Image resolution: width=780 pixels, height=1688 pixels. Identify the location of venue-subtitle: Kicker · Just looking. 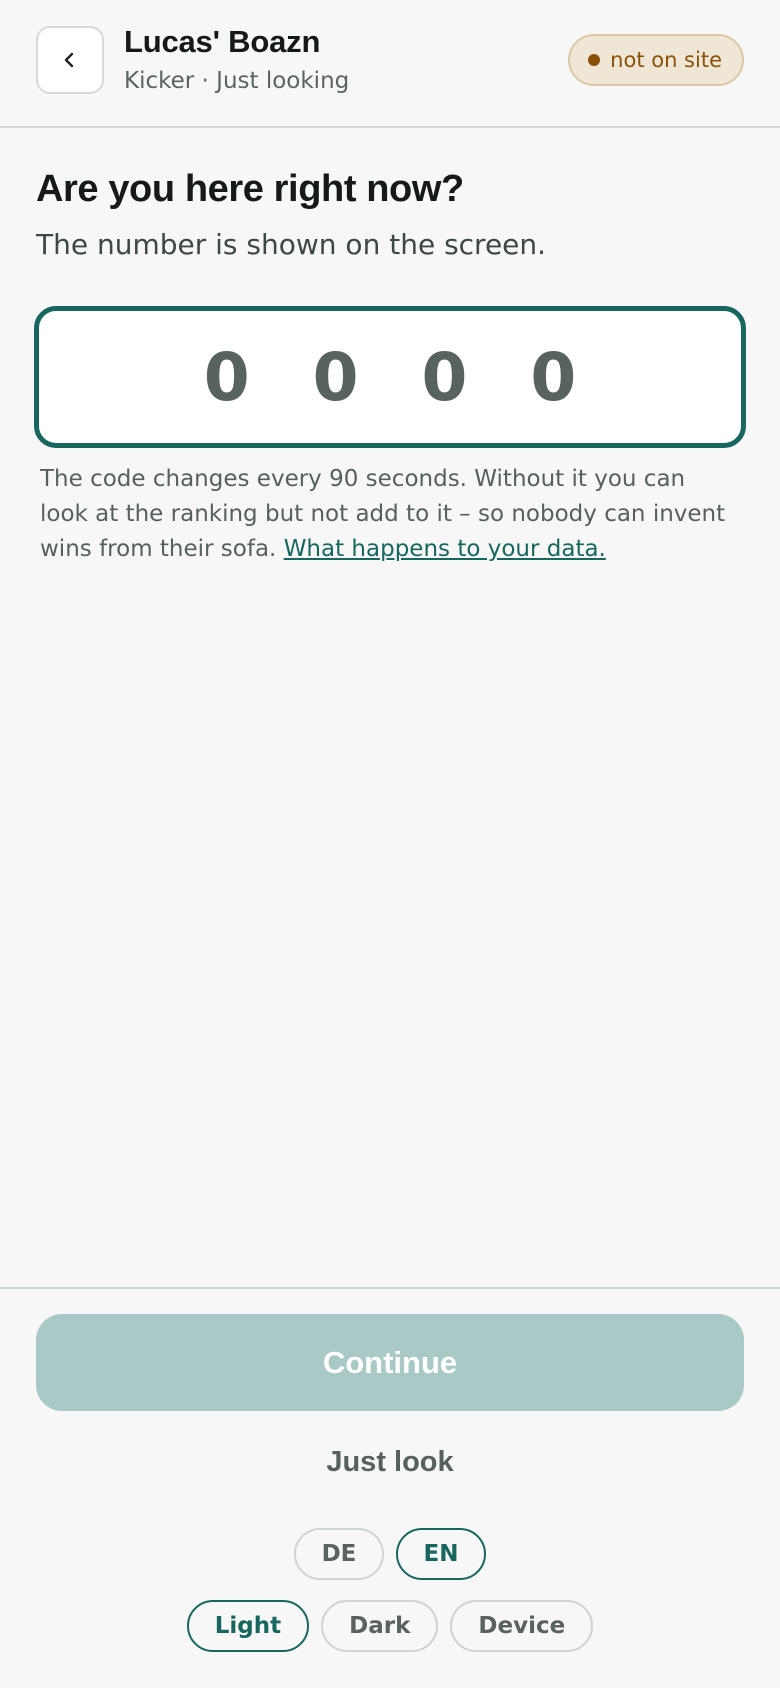
(237, 81).